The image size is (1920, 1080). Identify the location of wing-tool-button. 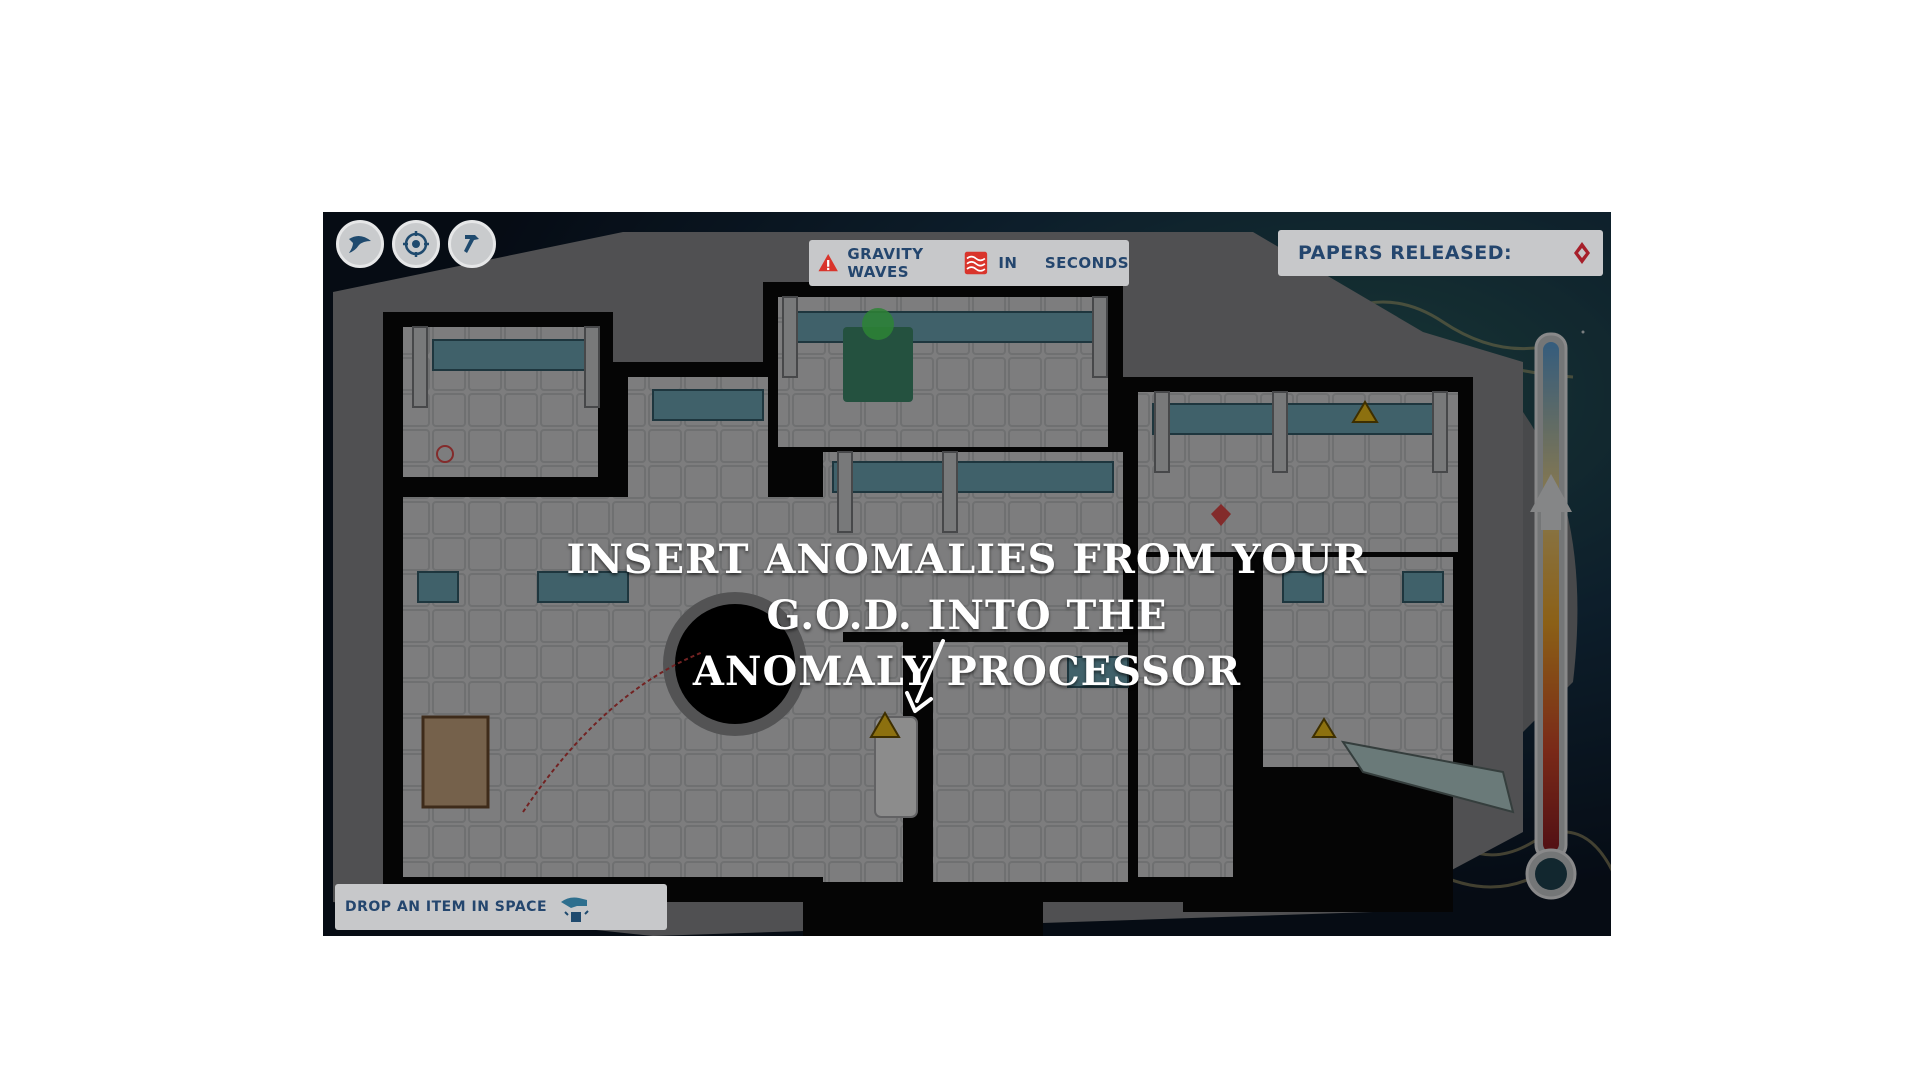
(360, 244).